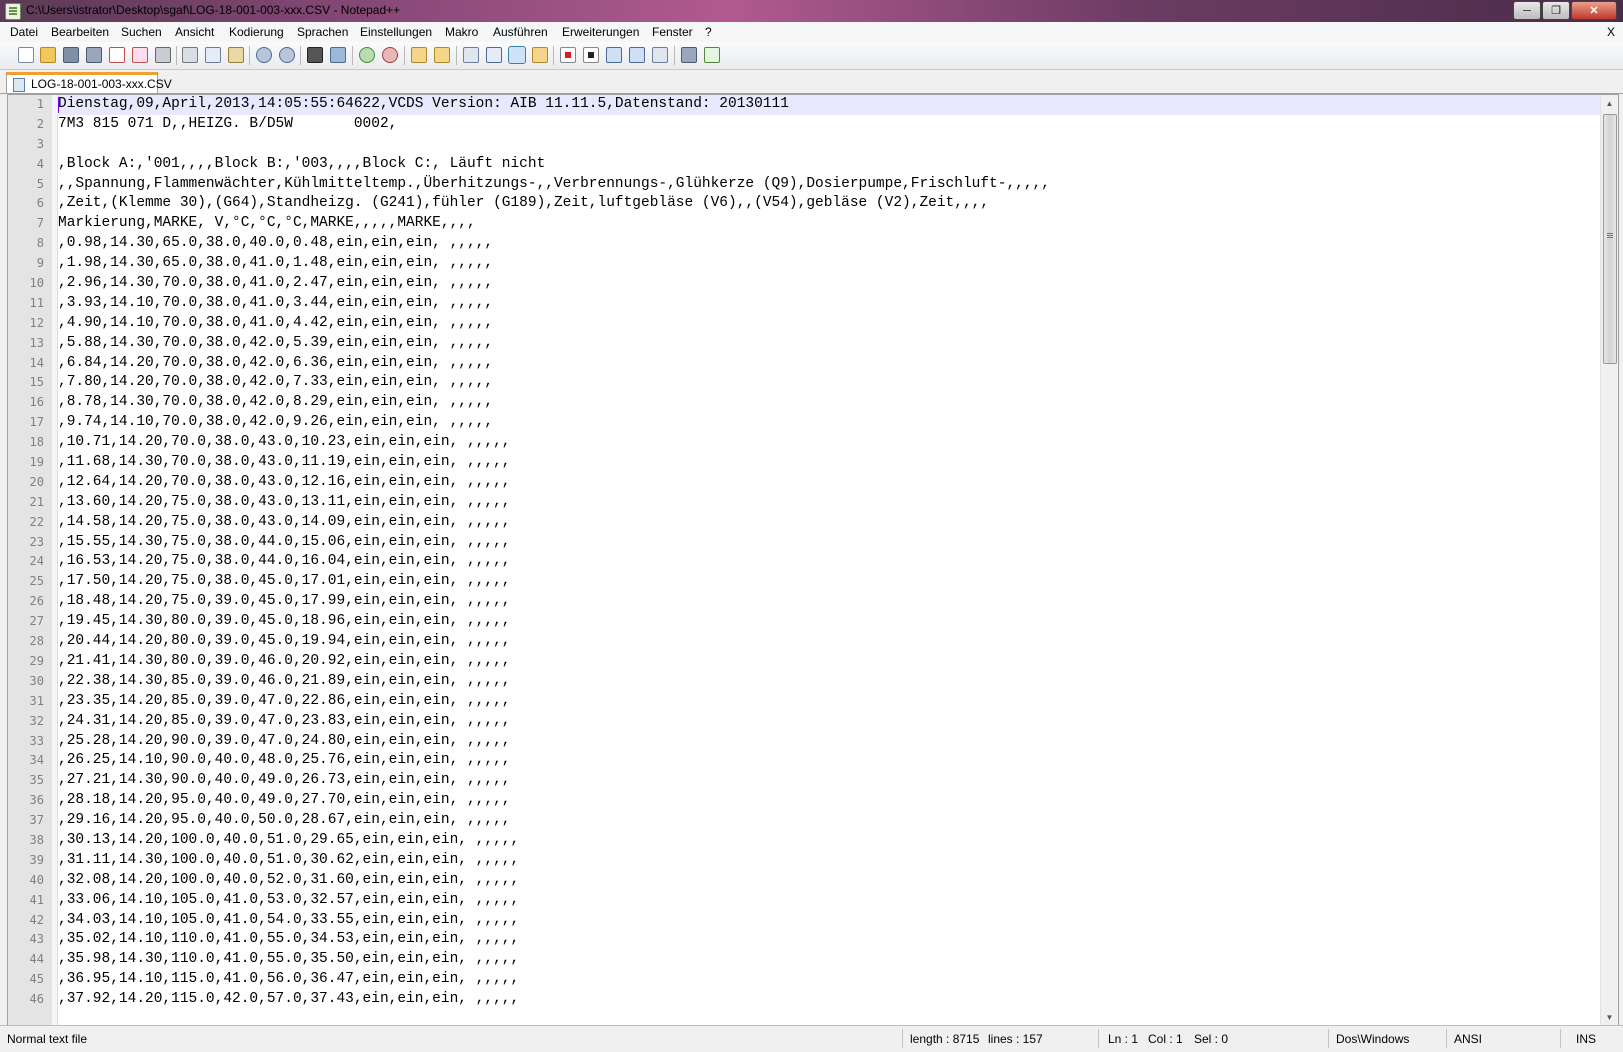 Image resolution: width=1623 pixels, height=1052 pixels. Describe the element at coordinates (1609, 103) in the screenshot. I see `scroll-up-arrow-icon: ▲` at that location.